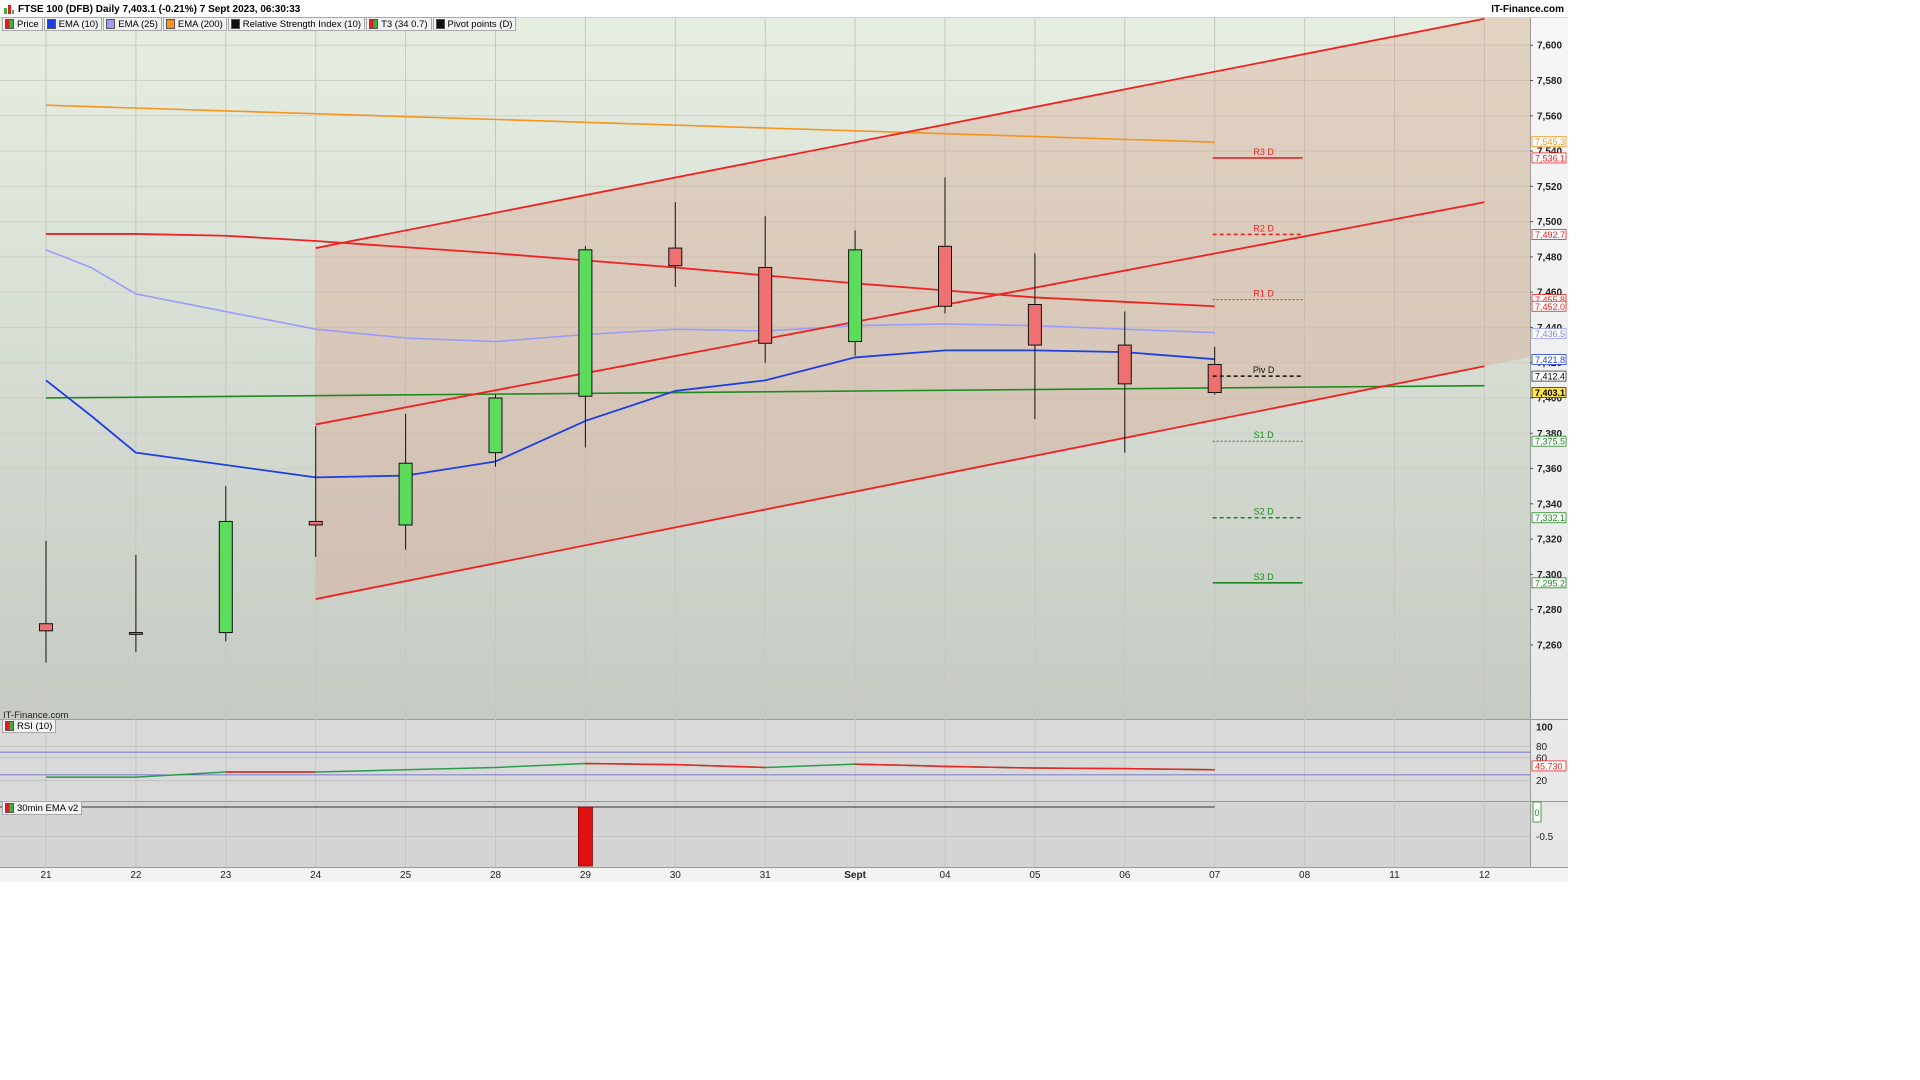 The image size is (1920, 1080). I want to click on pivot-label: R1 D, so click(1263, 294).